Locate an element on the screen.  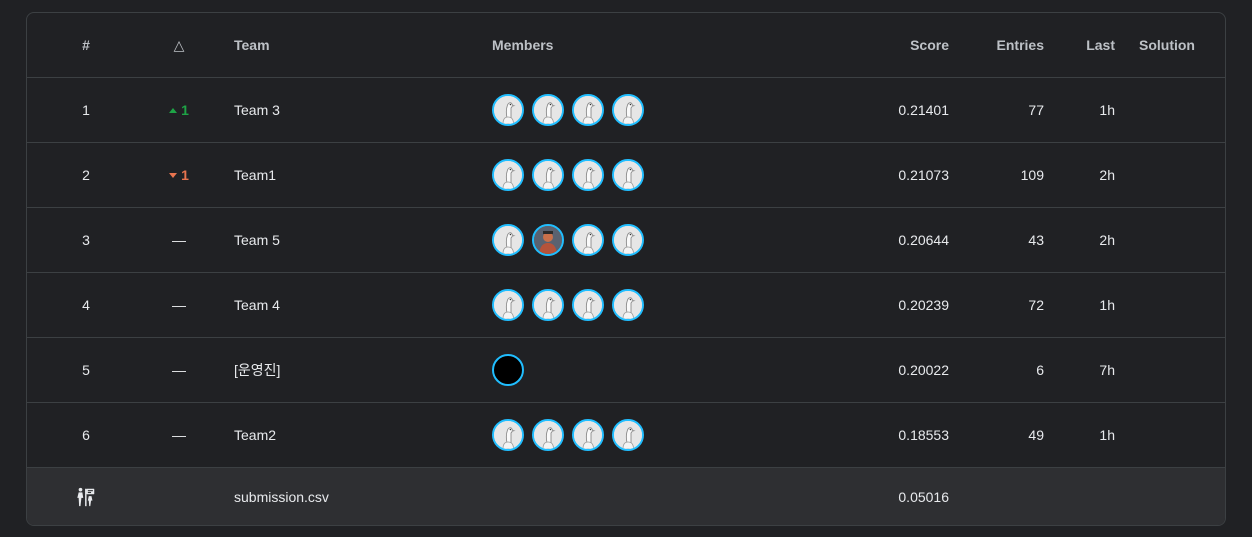
table-row: 6 — Team2 0.18553 49 1h is located at coordinates (626, 435).